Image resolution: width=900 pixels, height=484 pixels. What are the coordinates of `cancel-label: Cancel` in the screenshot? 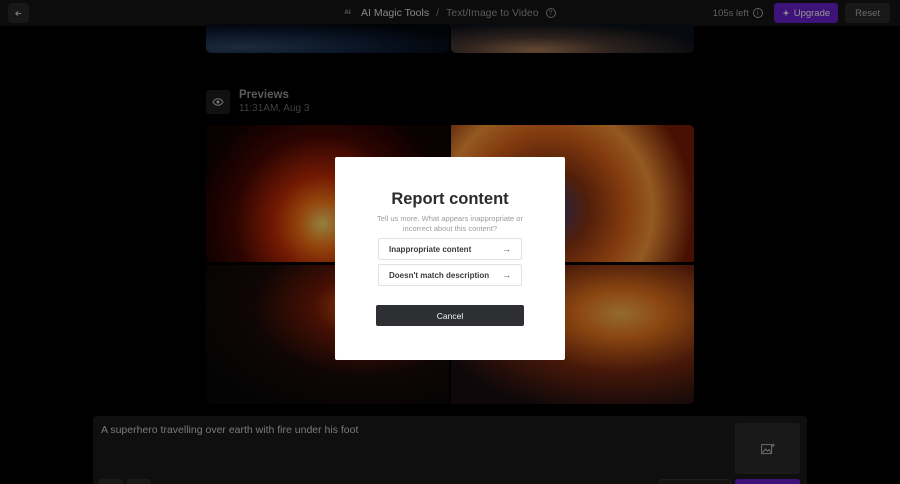 It's located at (450, 315).